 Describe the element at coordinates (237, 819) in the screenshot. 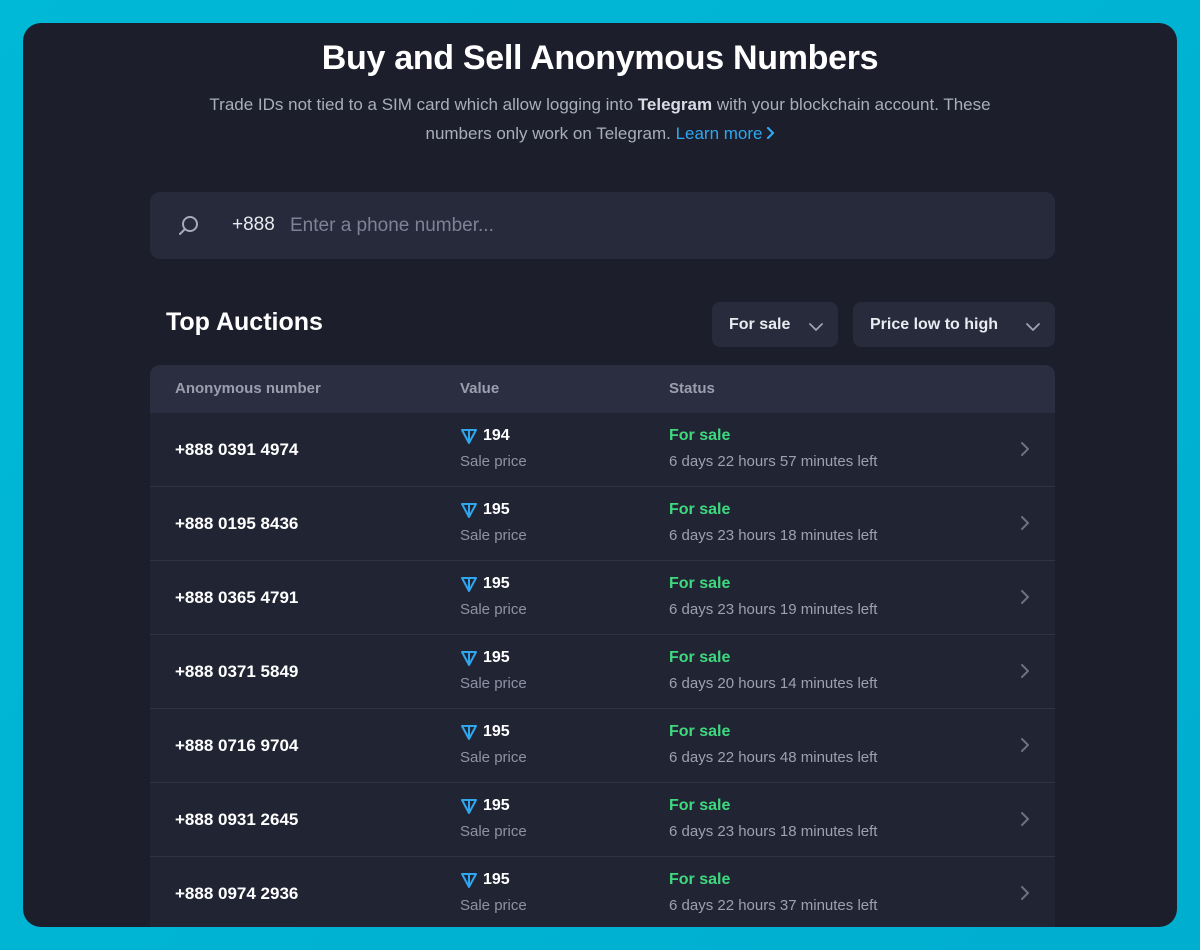

I see `anonymous-number: +888 0931 2645` at that location.